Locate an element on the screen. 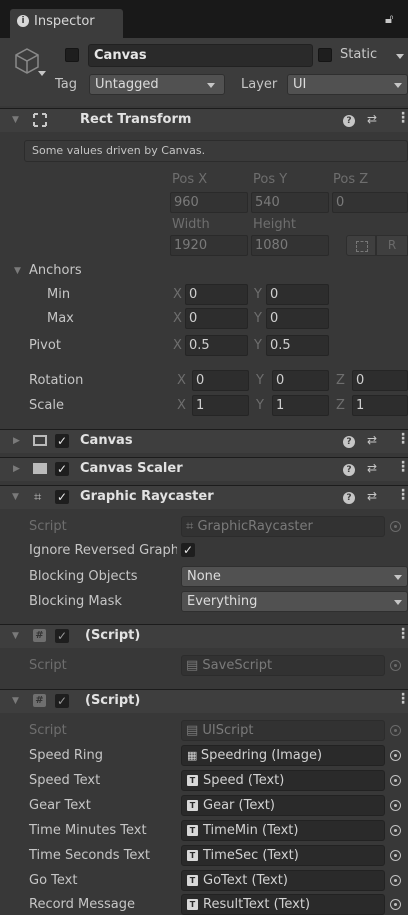  time-seconds-field: T TimeSec (Text) is located at coordinates (283, 855).